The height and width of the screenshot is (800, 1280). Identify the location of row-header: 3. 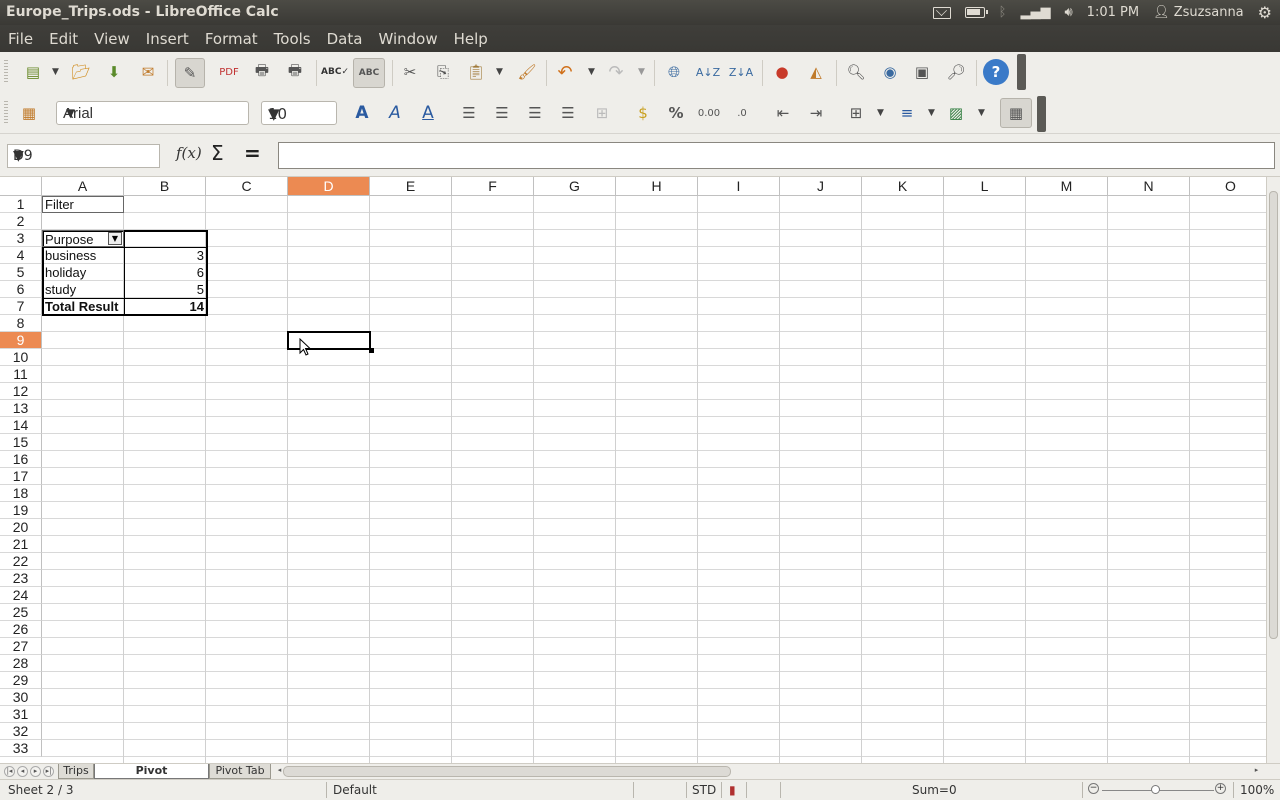
(21, 238).